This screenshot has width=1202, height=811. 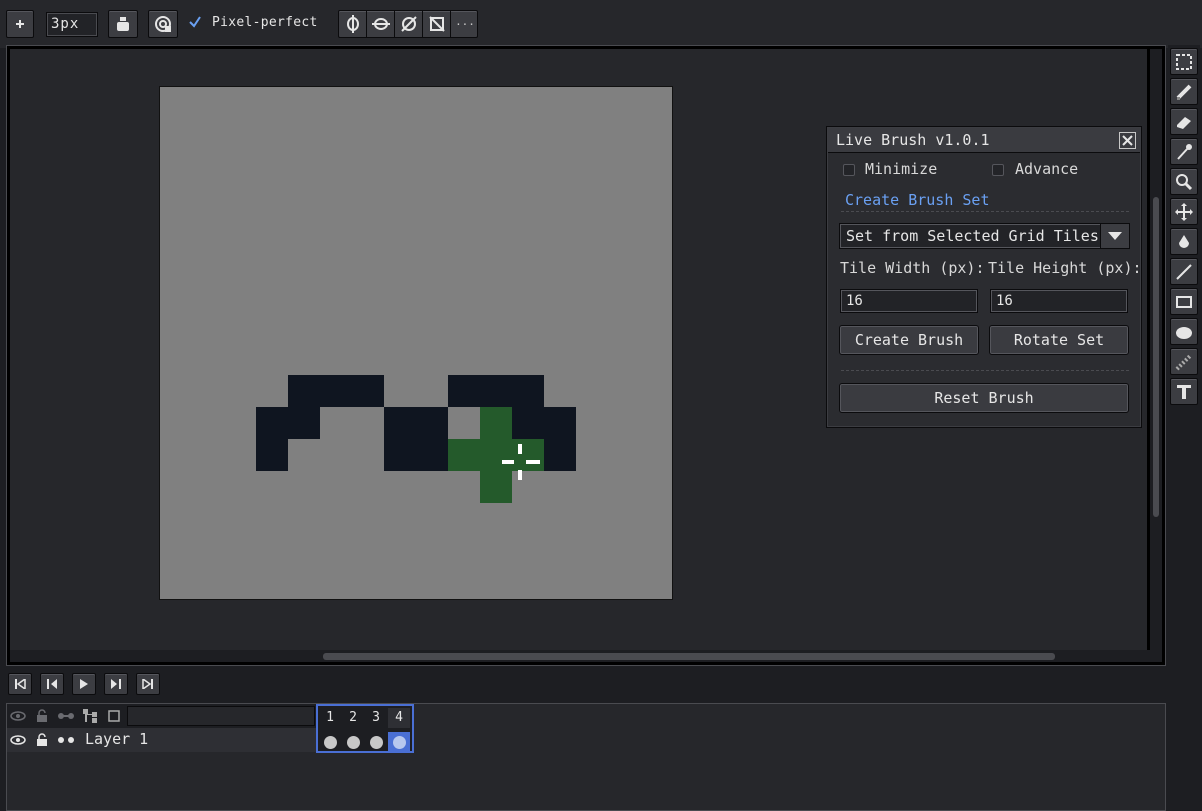 I want to click on ink-bottle-icon, so click(x=123, y=24).